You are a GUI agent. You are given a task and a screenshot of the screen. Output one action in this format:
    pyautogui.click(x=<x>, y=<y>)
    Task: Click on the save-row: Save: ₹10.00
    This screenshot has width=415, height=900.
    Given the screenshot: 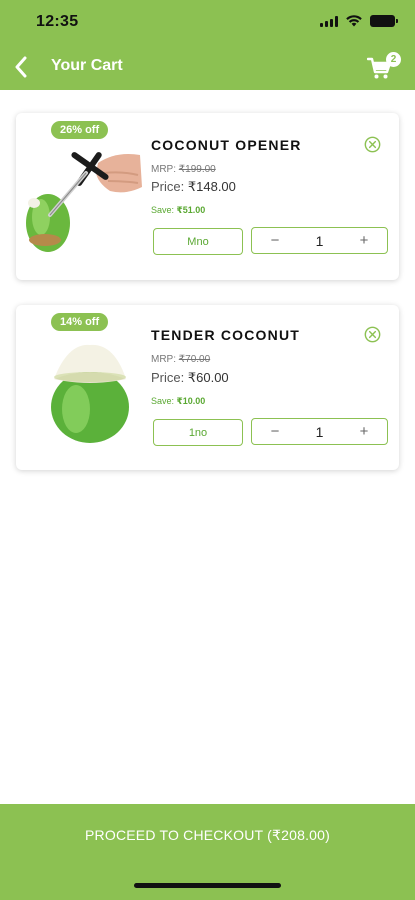 What is the action you would take?
    pyautogui.click(x=178, y=401)
    